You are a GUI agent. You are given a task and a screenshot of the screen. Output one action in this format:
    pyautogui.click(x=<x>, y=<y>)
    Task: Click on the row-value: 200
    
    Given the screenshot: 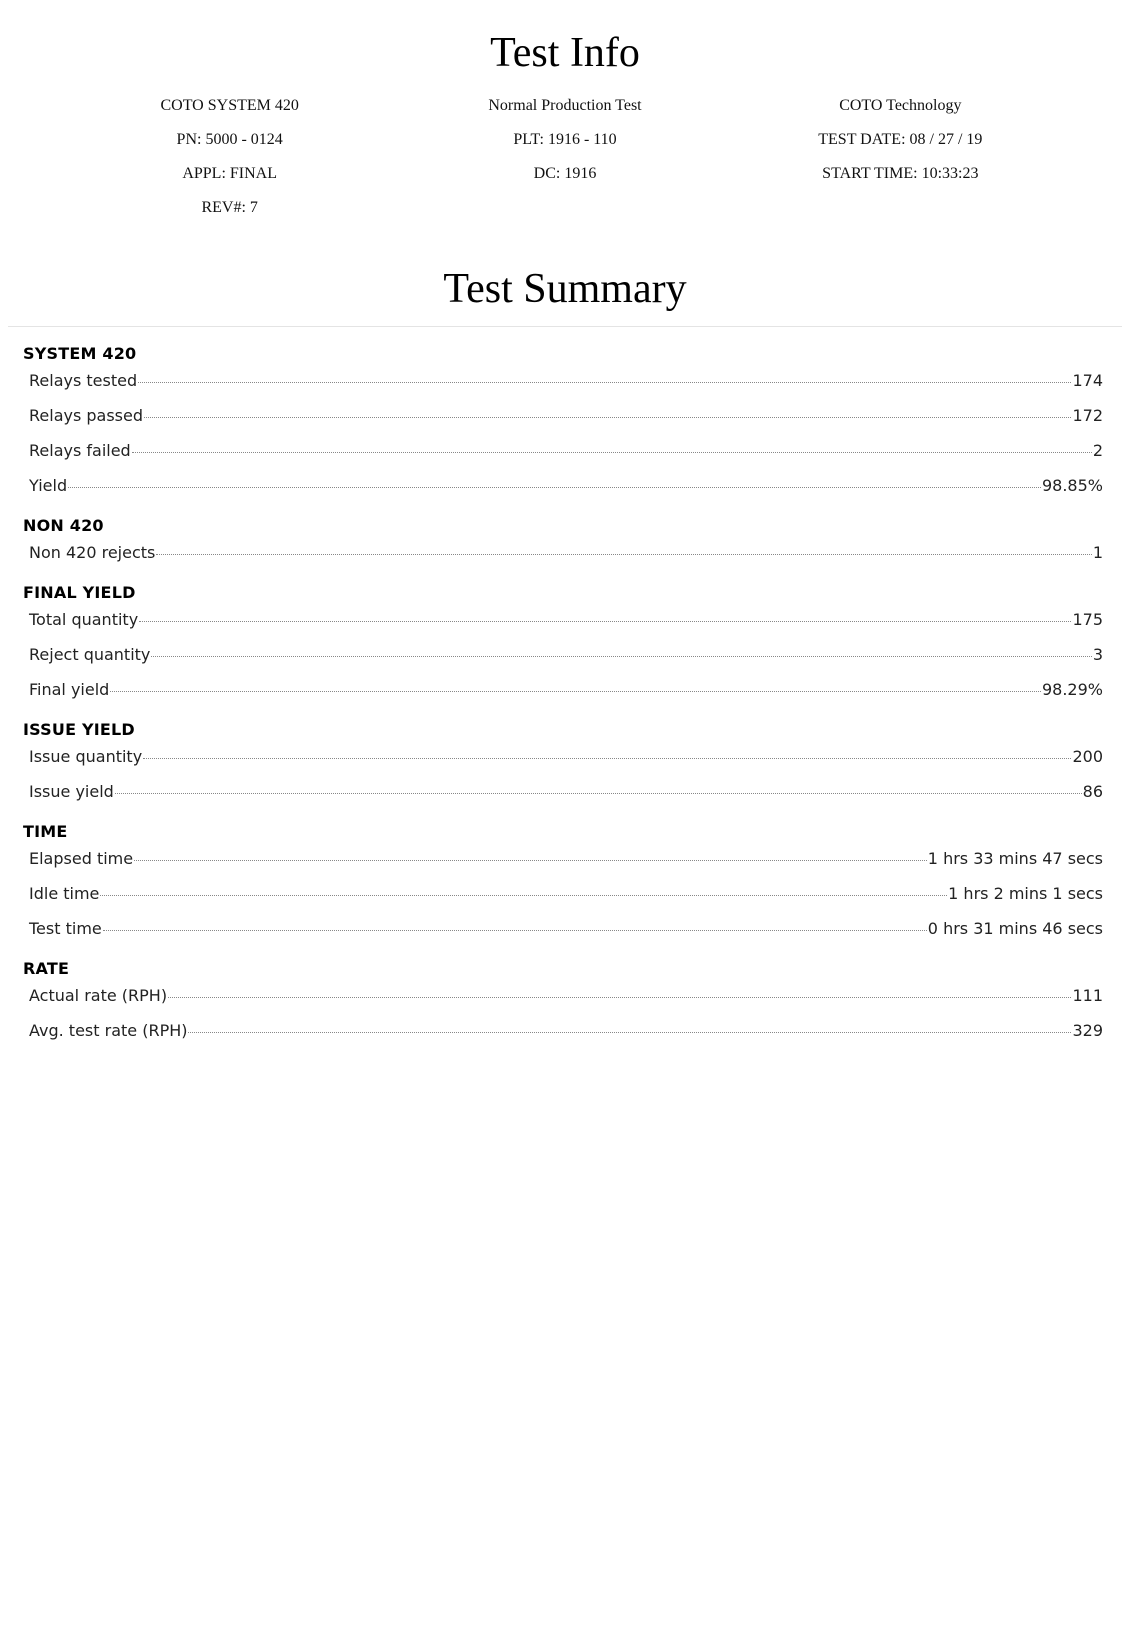 What is the action you would take?
    pyautogui.click(x=1087, y=756)
    